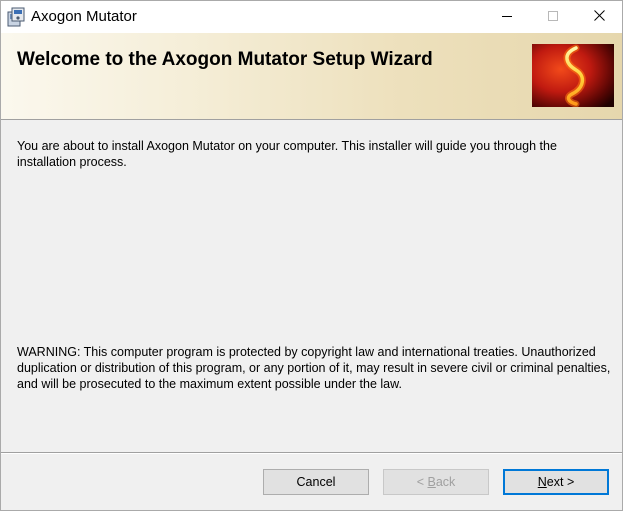 The image size is (623, 511). What do you see at coordinates (542, 482) in the screenshot?
I see `next-mnemonic: N` at bounding box center [542, 482].